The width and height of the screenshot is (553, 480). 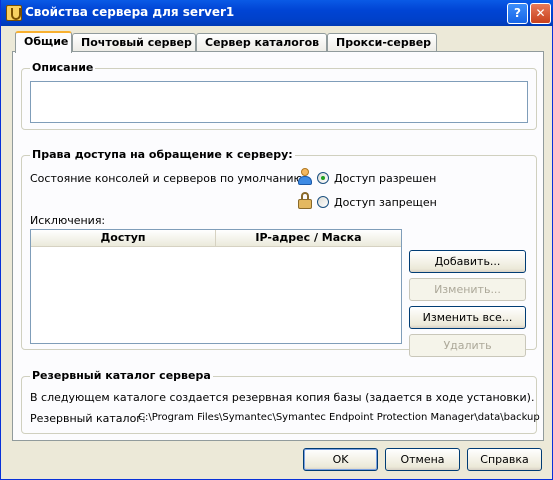 What do you see at coordinates (277, 13) in the screenshot?
I see `title-bar: Свойства сервера для server1 ? ✕` at bounding box center [277, 13].